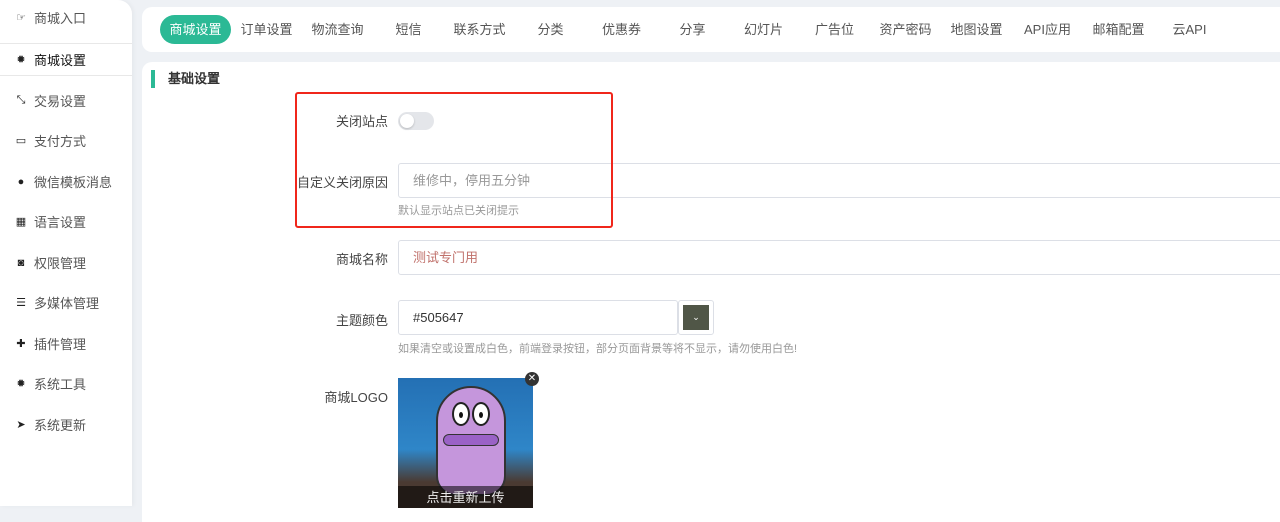 The height and width of the screenshot is (522, 1280). What do you see at coordinates (538, 317) in the screenshot?
I see `theme-color-input: #505647` at bounding box center [538, 317].